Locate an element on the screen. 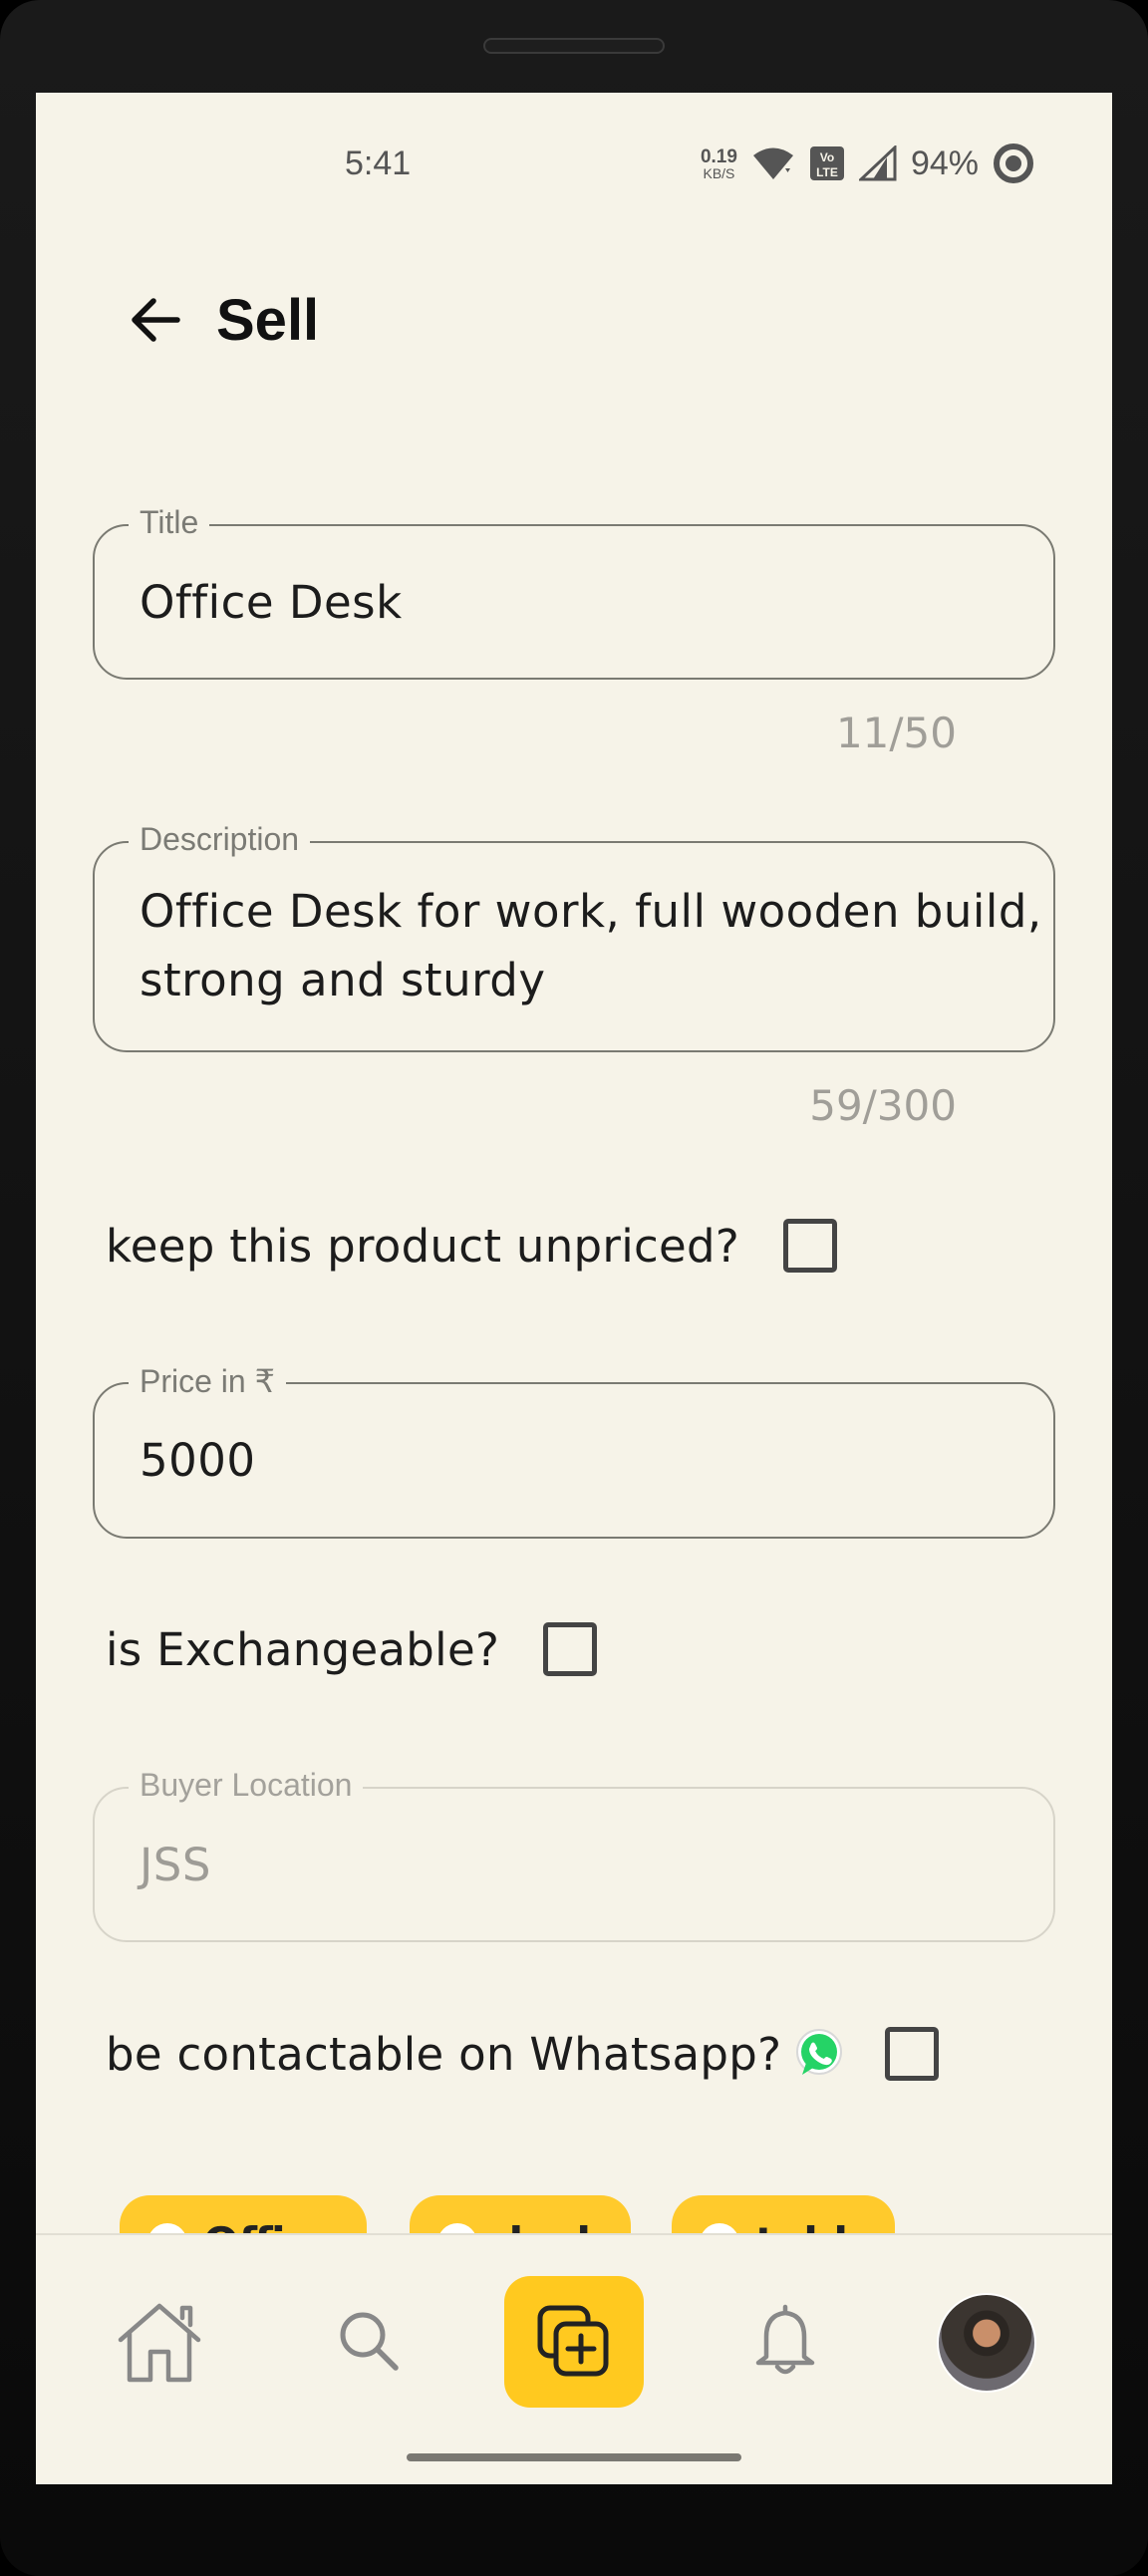 The image size is (1148, 2576). volte-icon: Vo LTE is located at coordinates (826, 163).